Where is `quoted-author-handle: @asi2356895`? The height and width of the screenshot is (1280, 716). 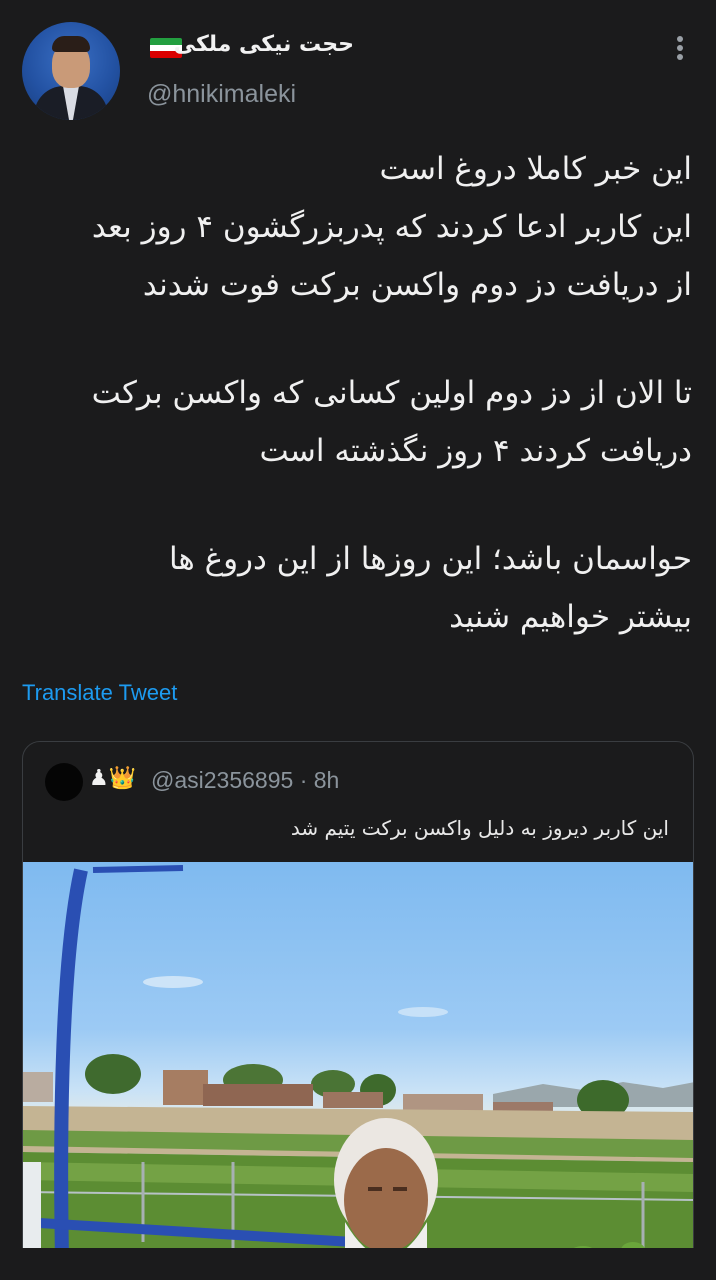 quoted-author-handle: @asi2356895 is located at coordinates (222, 780).